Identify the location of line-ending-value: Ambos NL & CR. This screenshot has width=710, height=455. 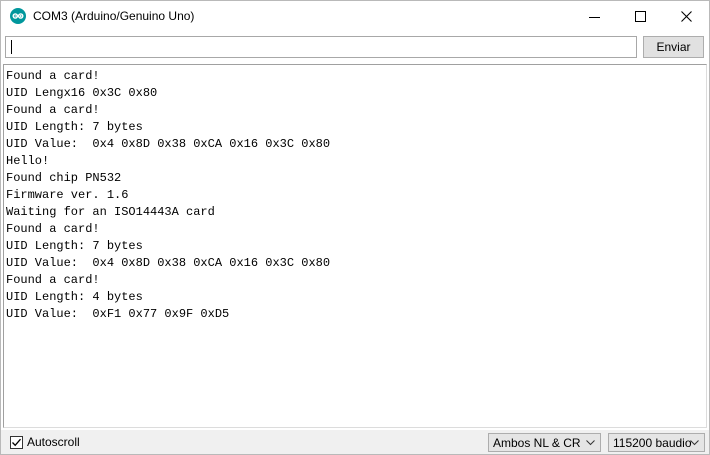
(537, 443).